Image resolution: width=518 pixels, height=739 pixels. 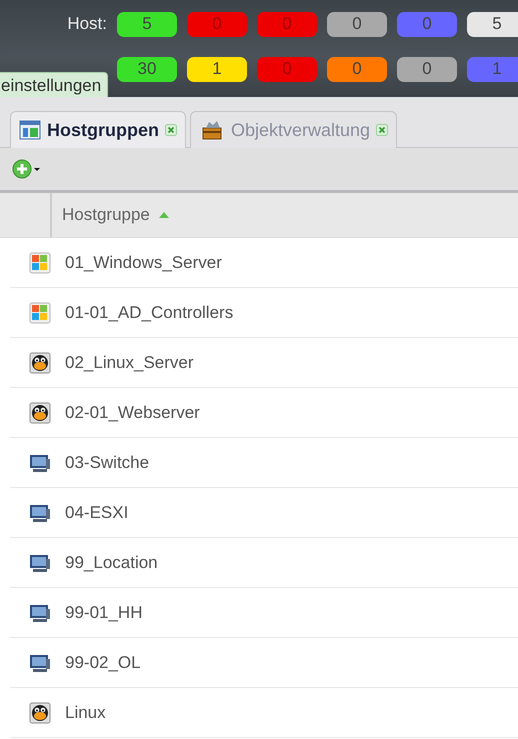 What do you see at coordinates (357, 24) in the screenshot?
I see `host-count: 0` at bounding box center [357, 24].